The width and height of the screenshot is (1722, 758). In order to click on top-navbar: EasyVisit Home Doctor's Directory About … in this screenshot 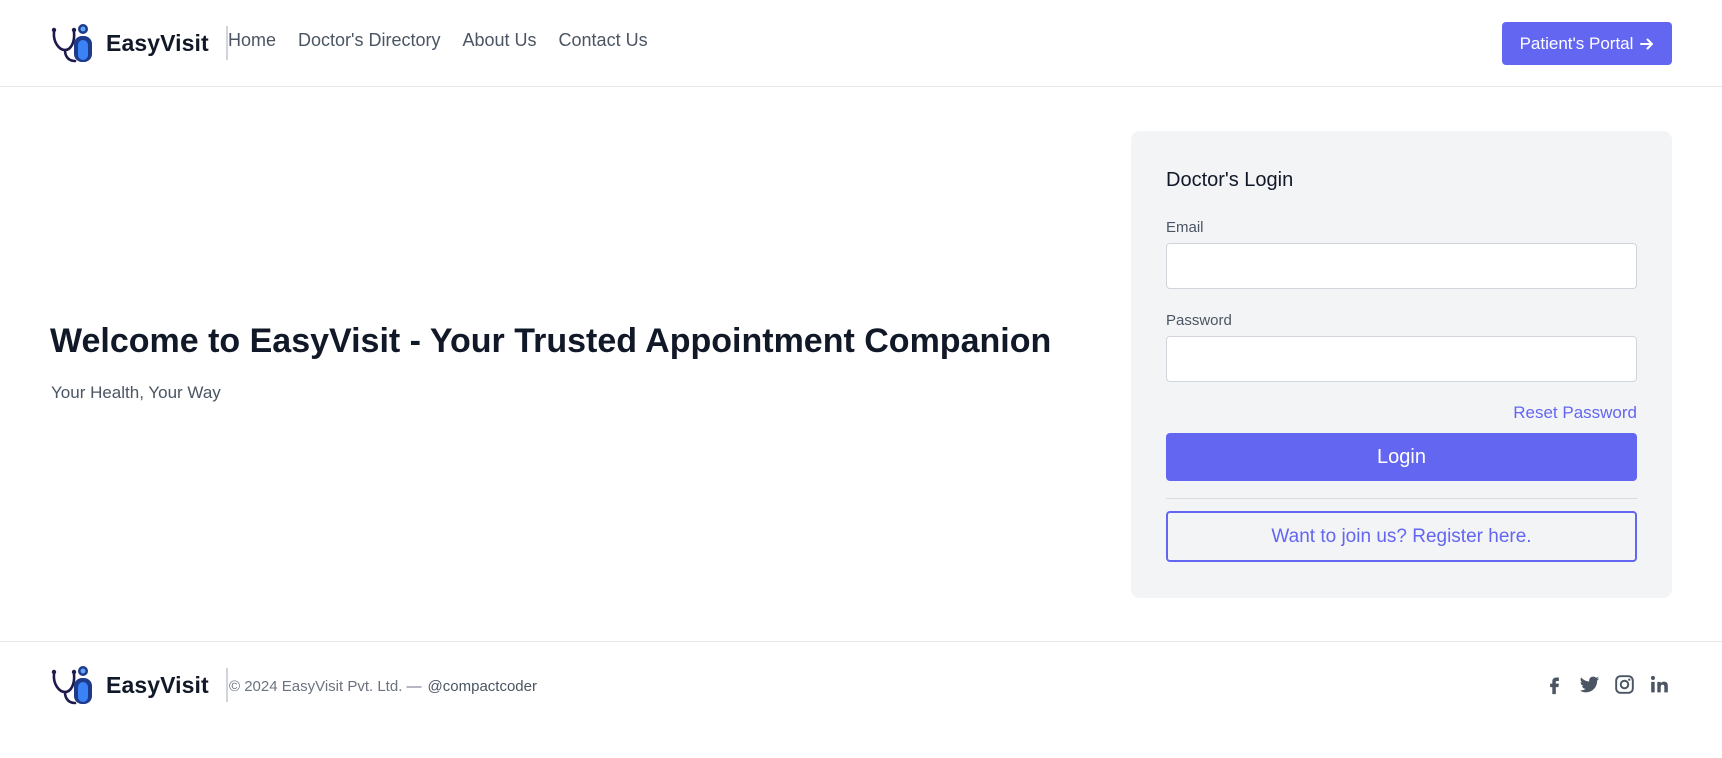, I will do `click(861, 43)`.